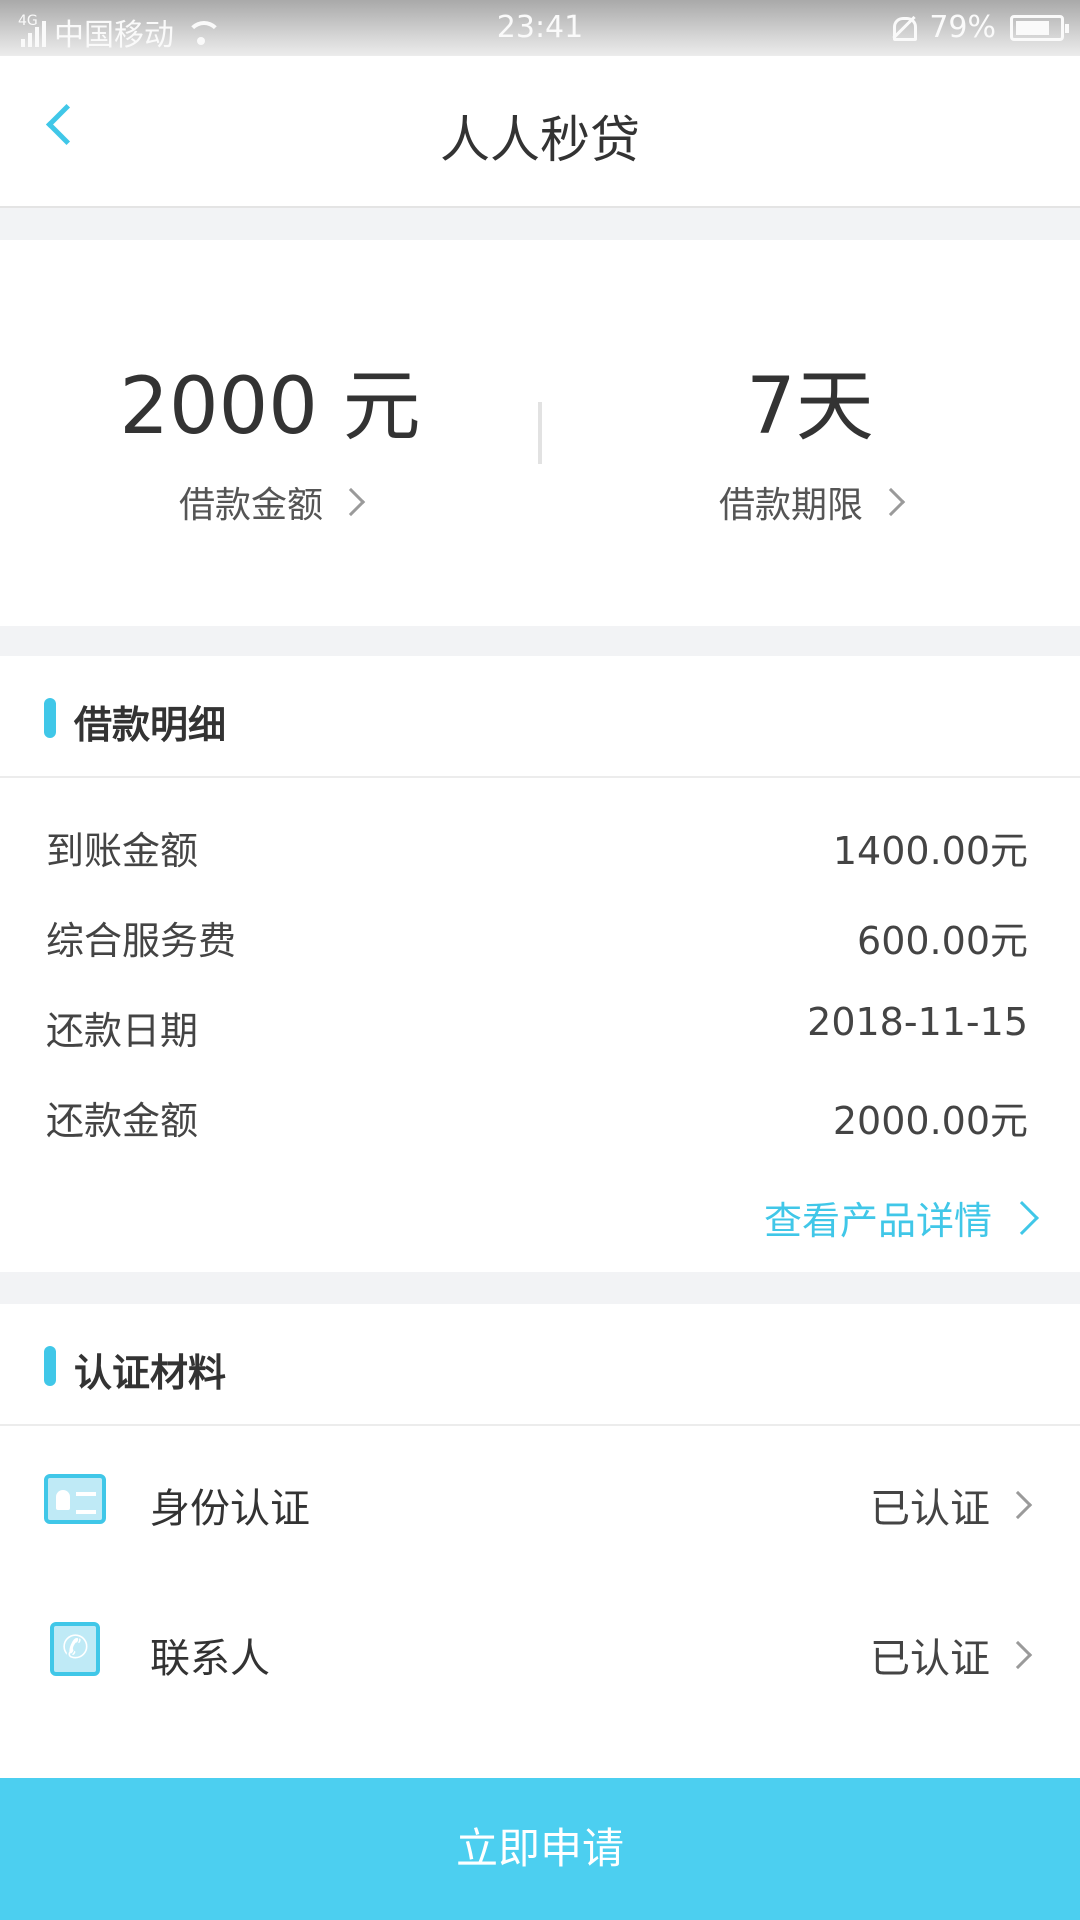 The image size is (1080, 1920). I want to click on loan-amount-label-row: 借款金额, so click(270, 502).